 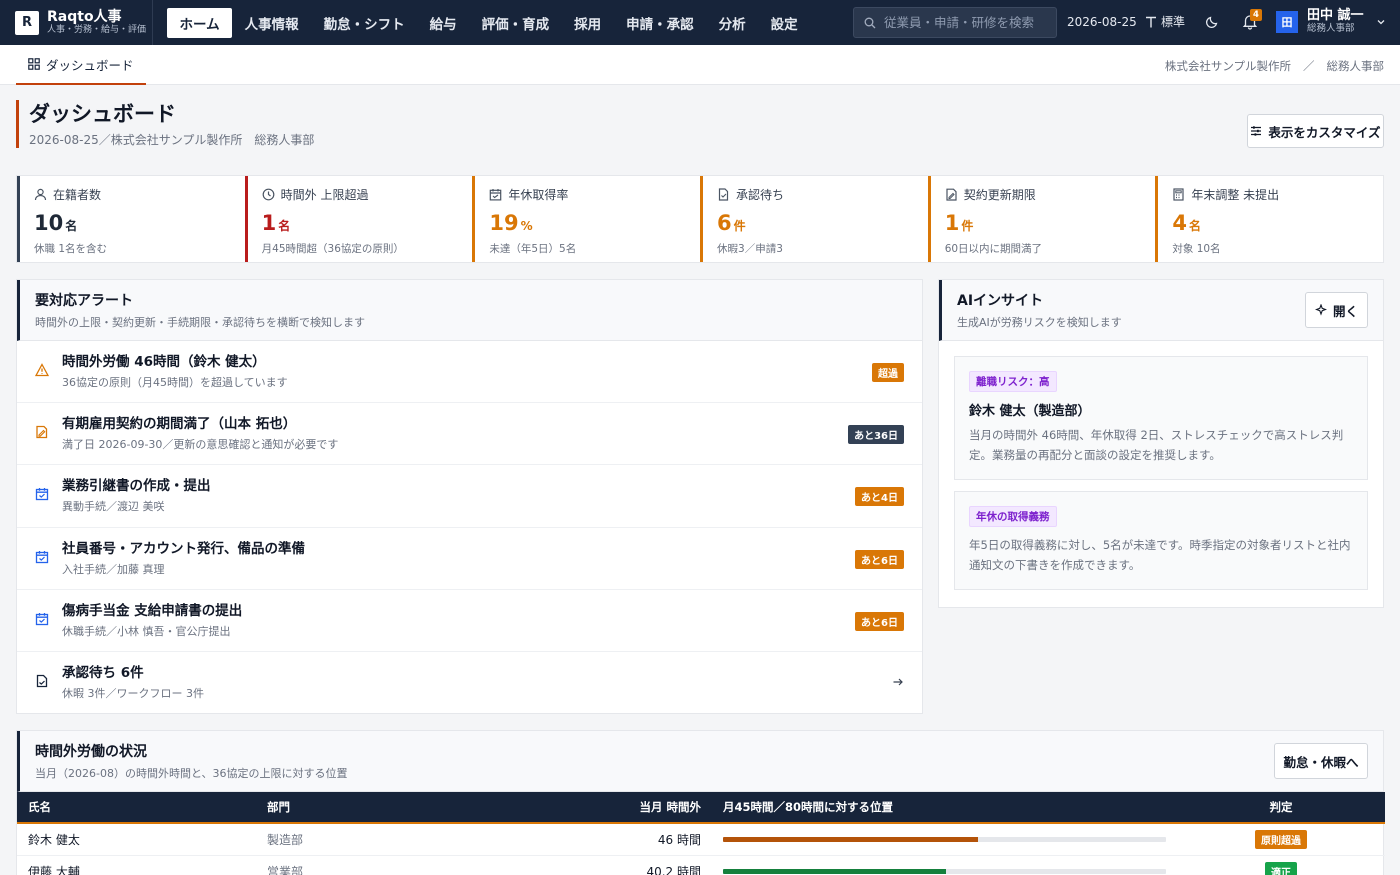 I want to click on table-row: 伊藤 大輔 営業部 40.2 時間 適正, so click(x=701, y=865).